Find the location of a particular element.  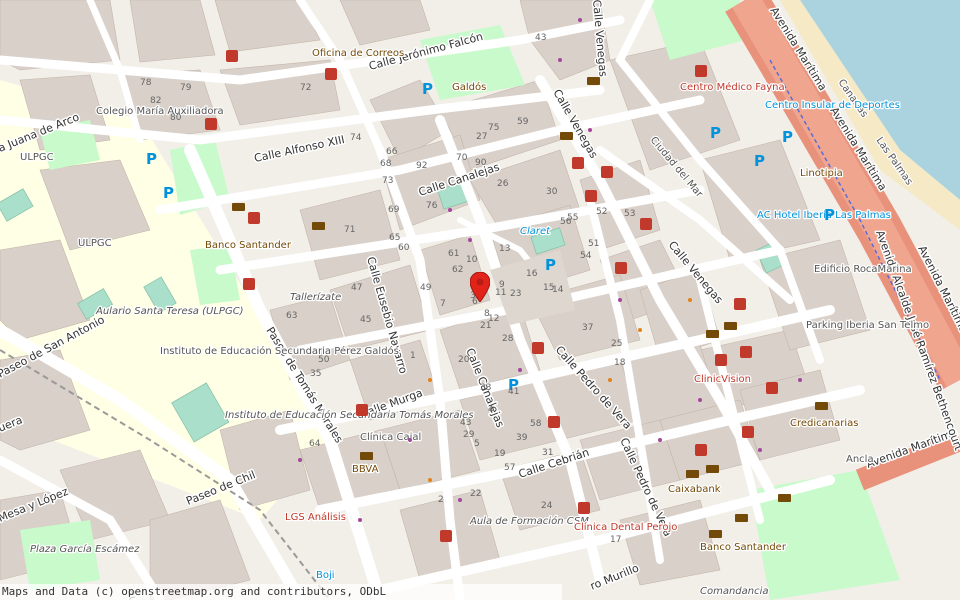

svg-text: 25 is located at coordinates (616, 344).